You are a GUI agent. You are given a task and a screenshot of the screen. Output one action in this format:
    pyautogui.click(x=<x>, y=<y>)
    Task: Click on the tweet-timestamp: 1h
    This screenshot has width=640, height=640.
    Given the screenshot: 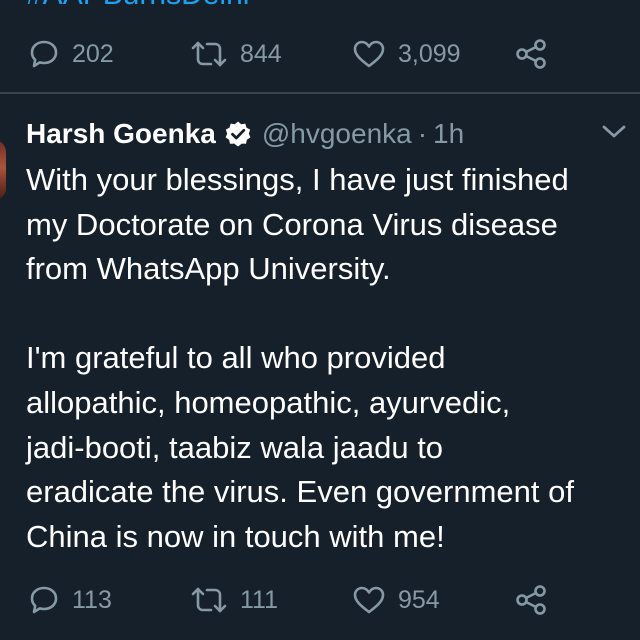 What is the action you would take?
    pyautogui.click(x=448, y=134)
    